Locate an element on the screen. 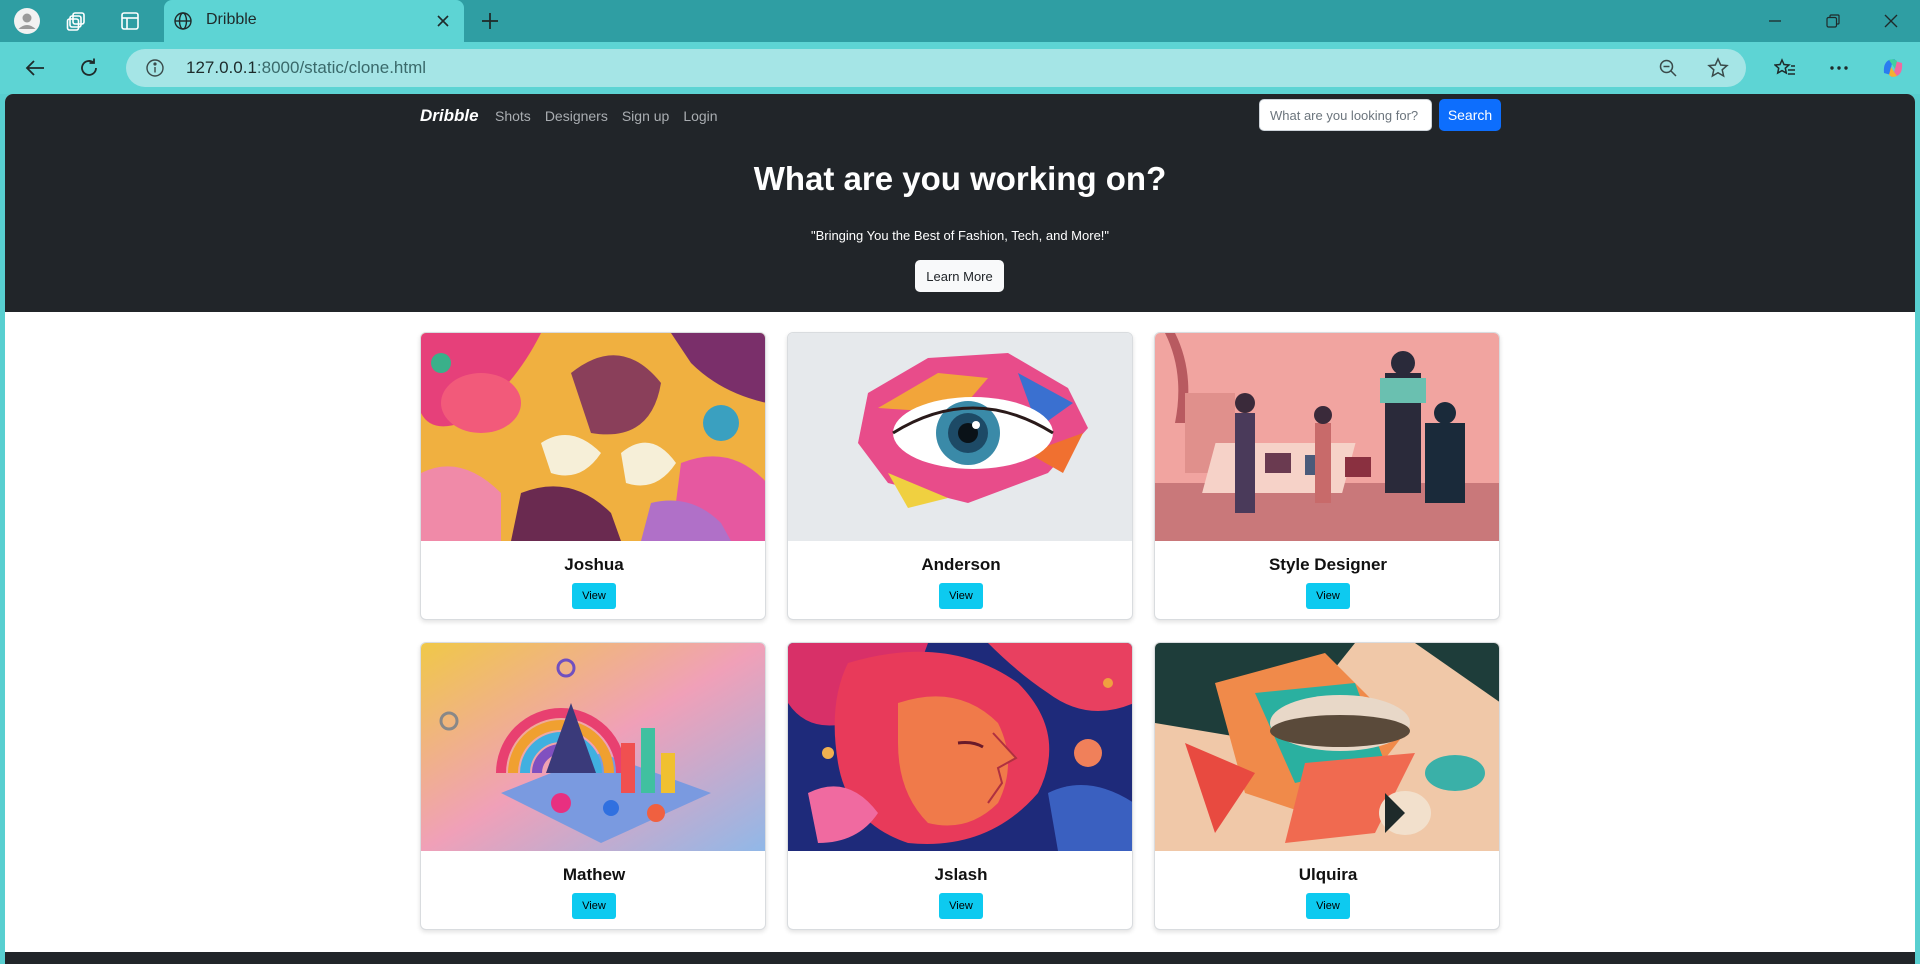 The width and height of the screenshot is (1920, 964). designer-card: Anderson View is located at coordinates (960, 476).